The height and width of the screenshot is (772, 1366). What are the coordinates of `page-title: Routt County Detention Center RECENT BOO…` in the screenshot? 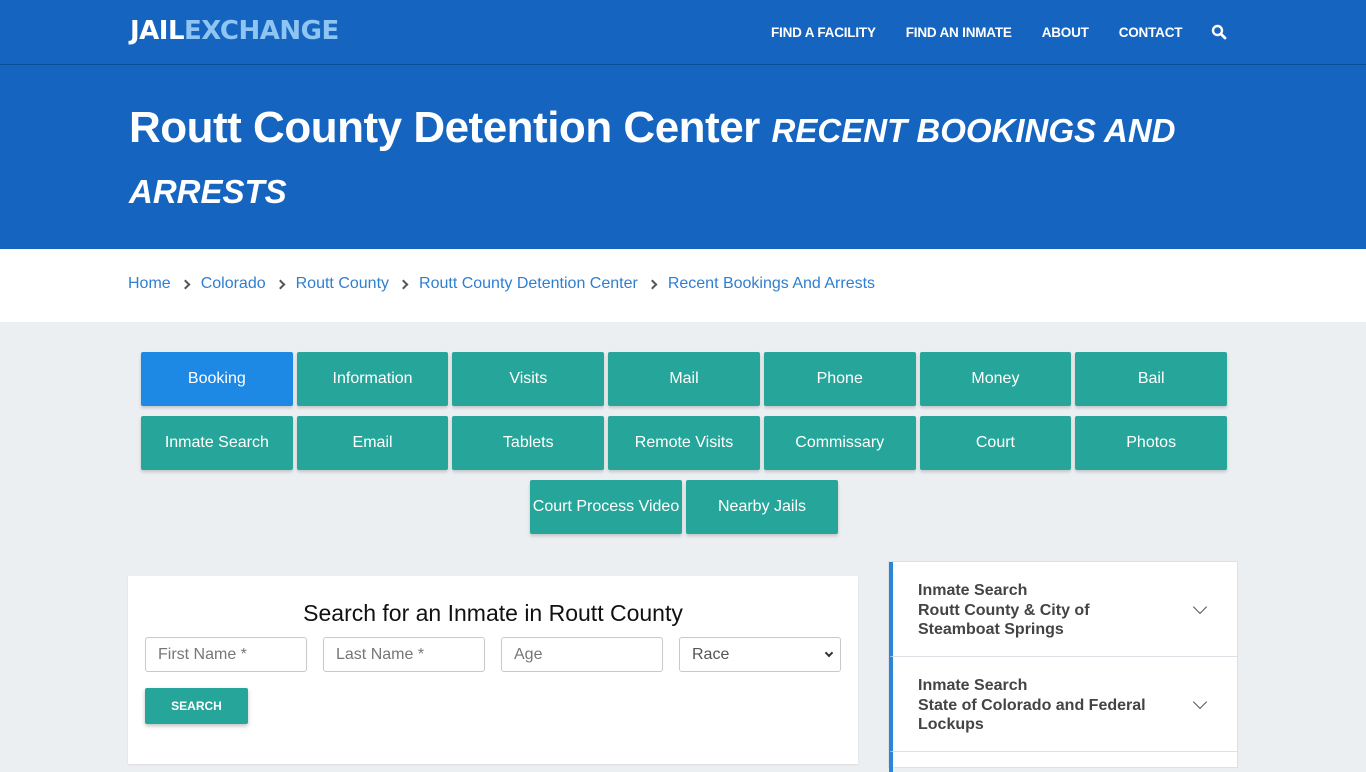 It's located at (679, 160).